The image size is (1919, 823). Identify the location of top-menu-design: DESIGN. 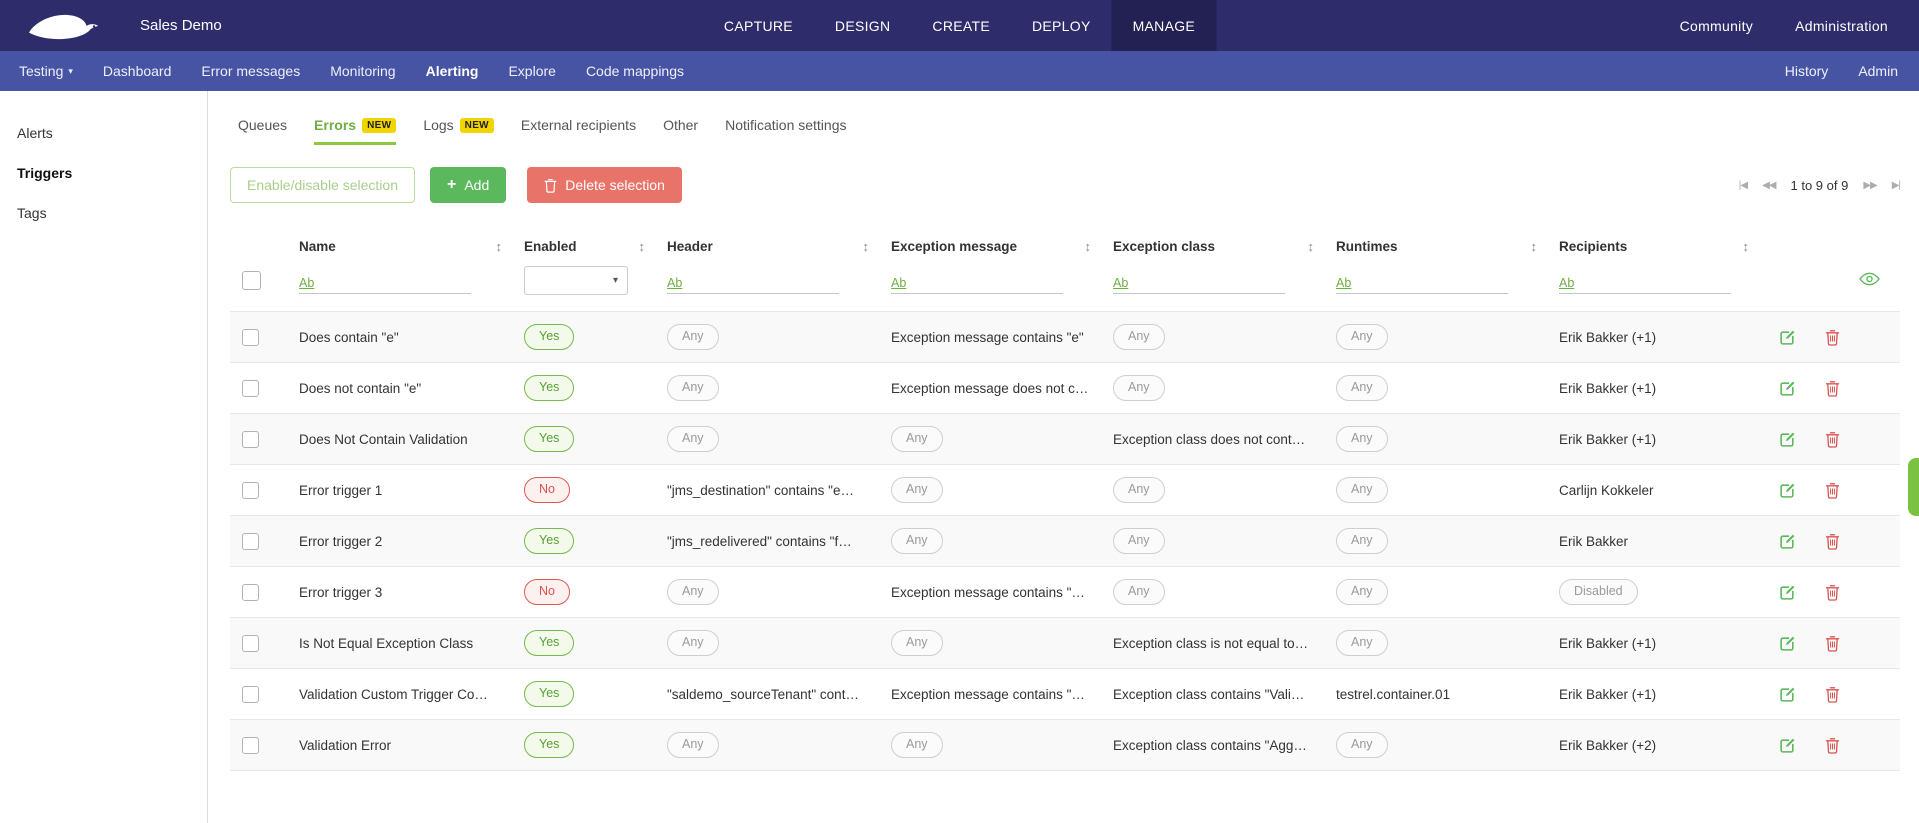
(862, 25).